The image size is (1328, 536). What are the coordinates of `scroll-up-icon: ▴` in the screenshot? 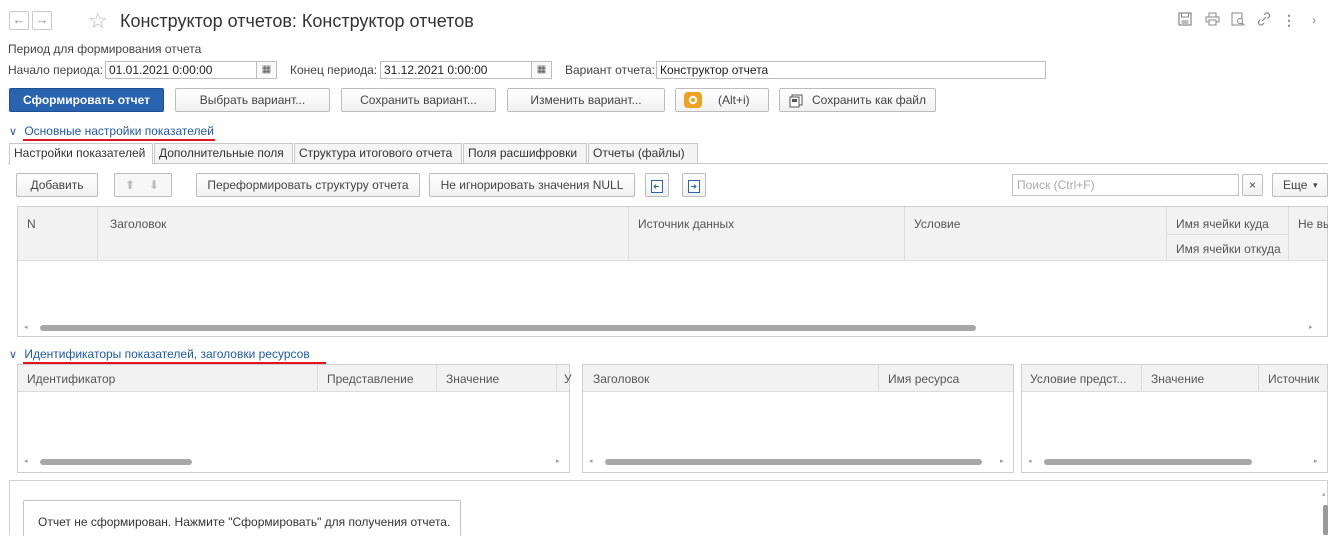 It's located at (1324, 494).